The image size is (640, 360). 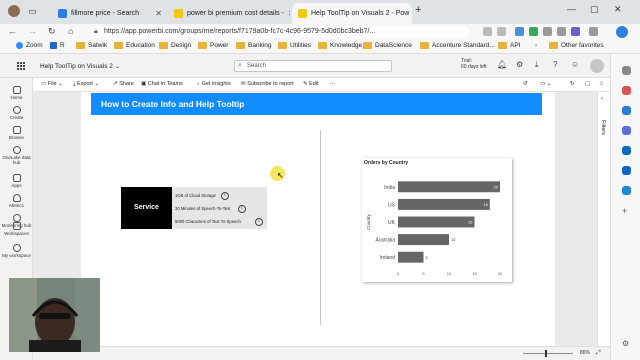 What do you see at coordinates (502, 64) in the screenshot?
I see `notifications-icon: 🔔︎` at bounding box center [502, 64].